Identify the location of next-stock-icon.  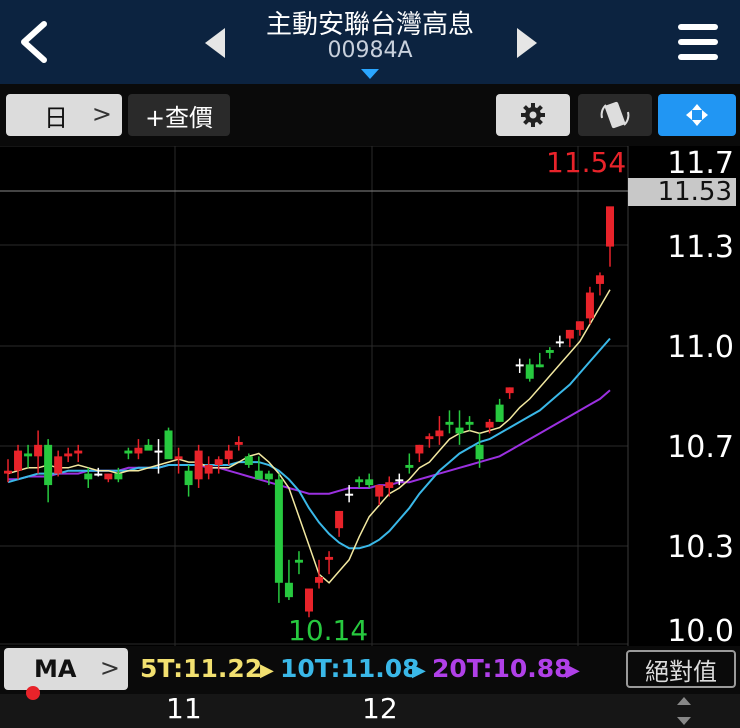
(526, 43).